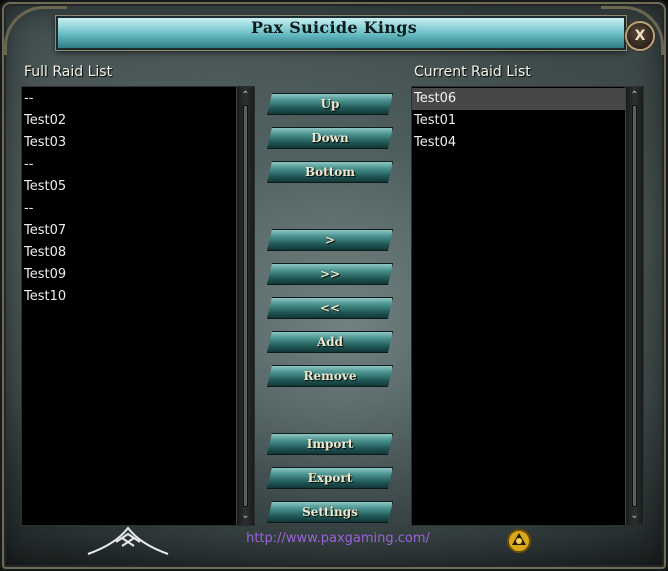 Image resolution: width=668 pixels, height=571 pixels. Describe the element at coordinates (330, 444) in the screenshot. I see `import-button: Import` at that location.